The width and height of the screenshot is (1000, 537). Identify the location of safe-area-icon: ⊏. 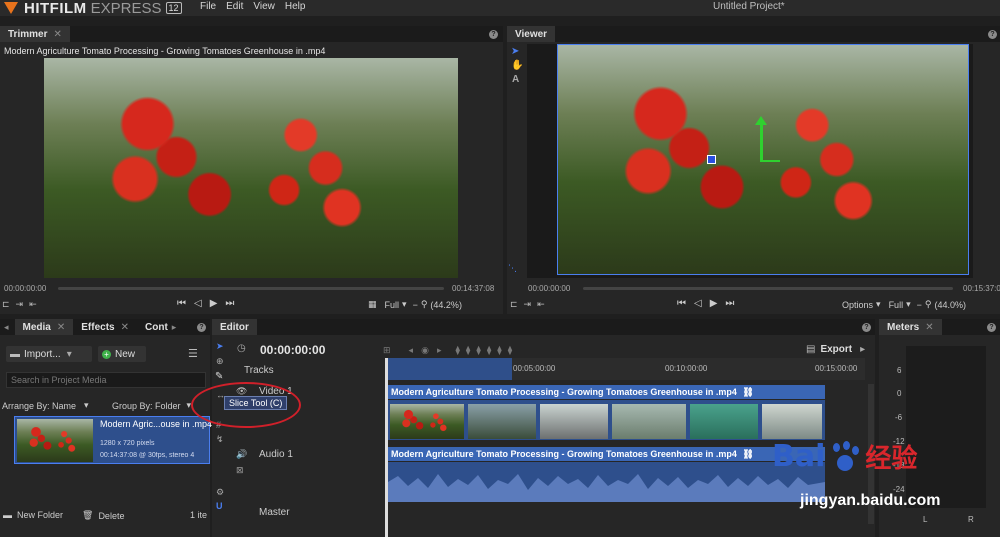
(514, 304).